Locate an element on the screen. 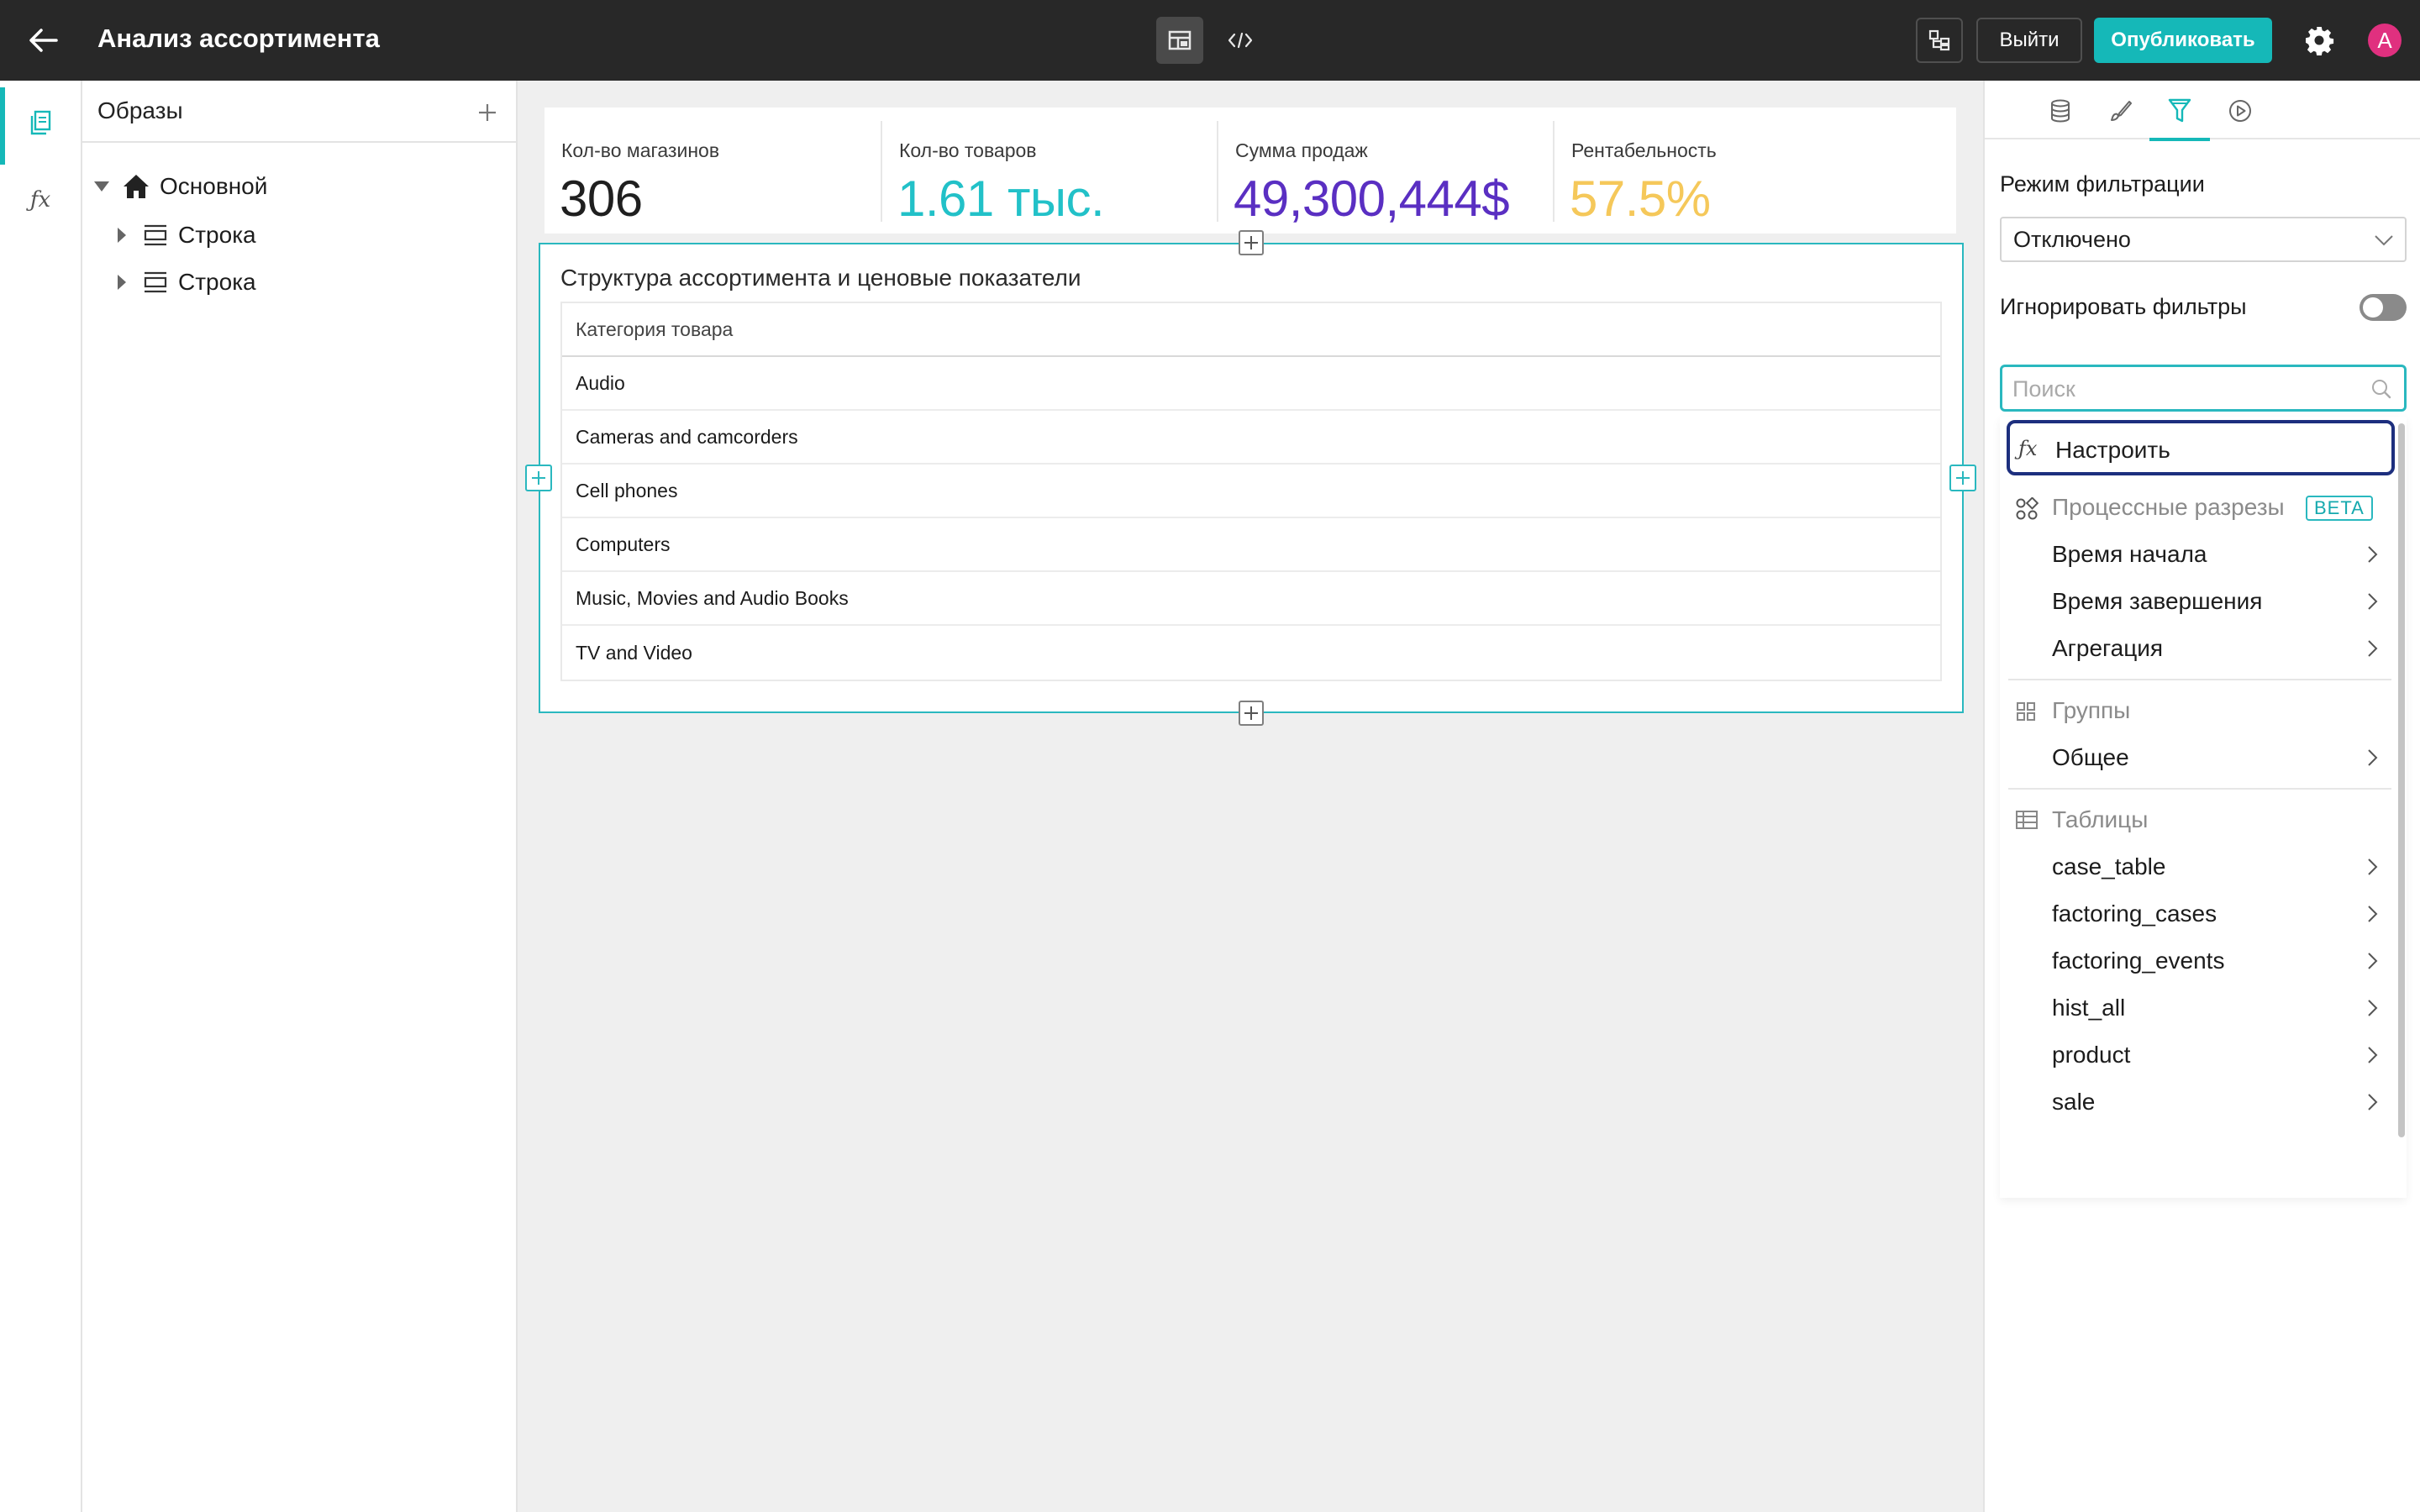  code-view-button is located at coordinates (1240, 40).